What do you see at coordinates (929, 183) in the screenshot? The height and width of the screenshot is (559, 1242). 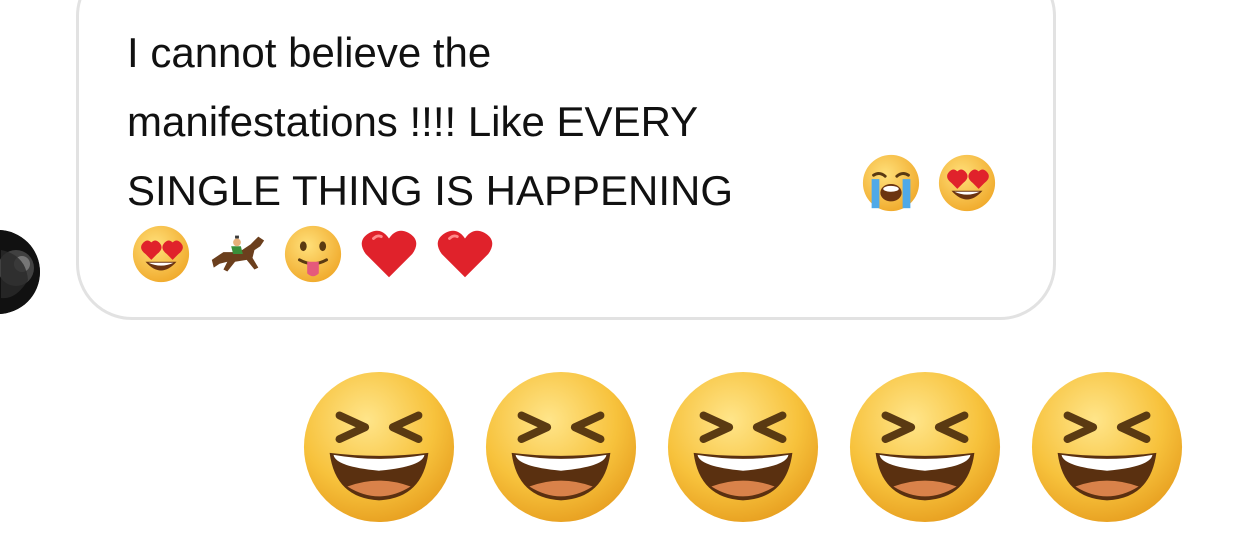 I see `inline-emoji-group` at bounding box center [929, 183].